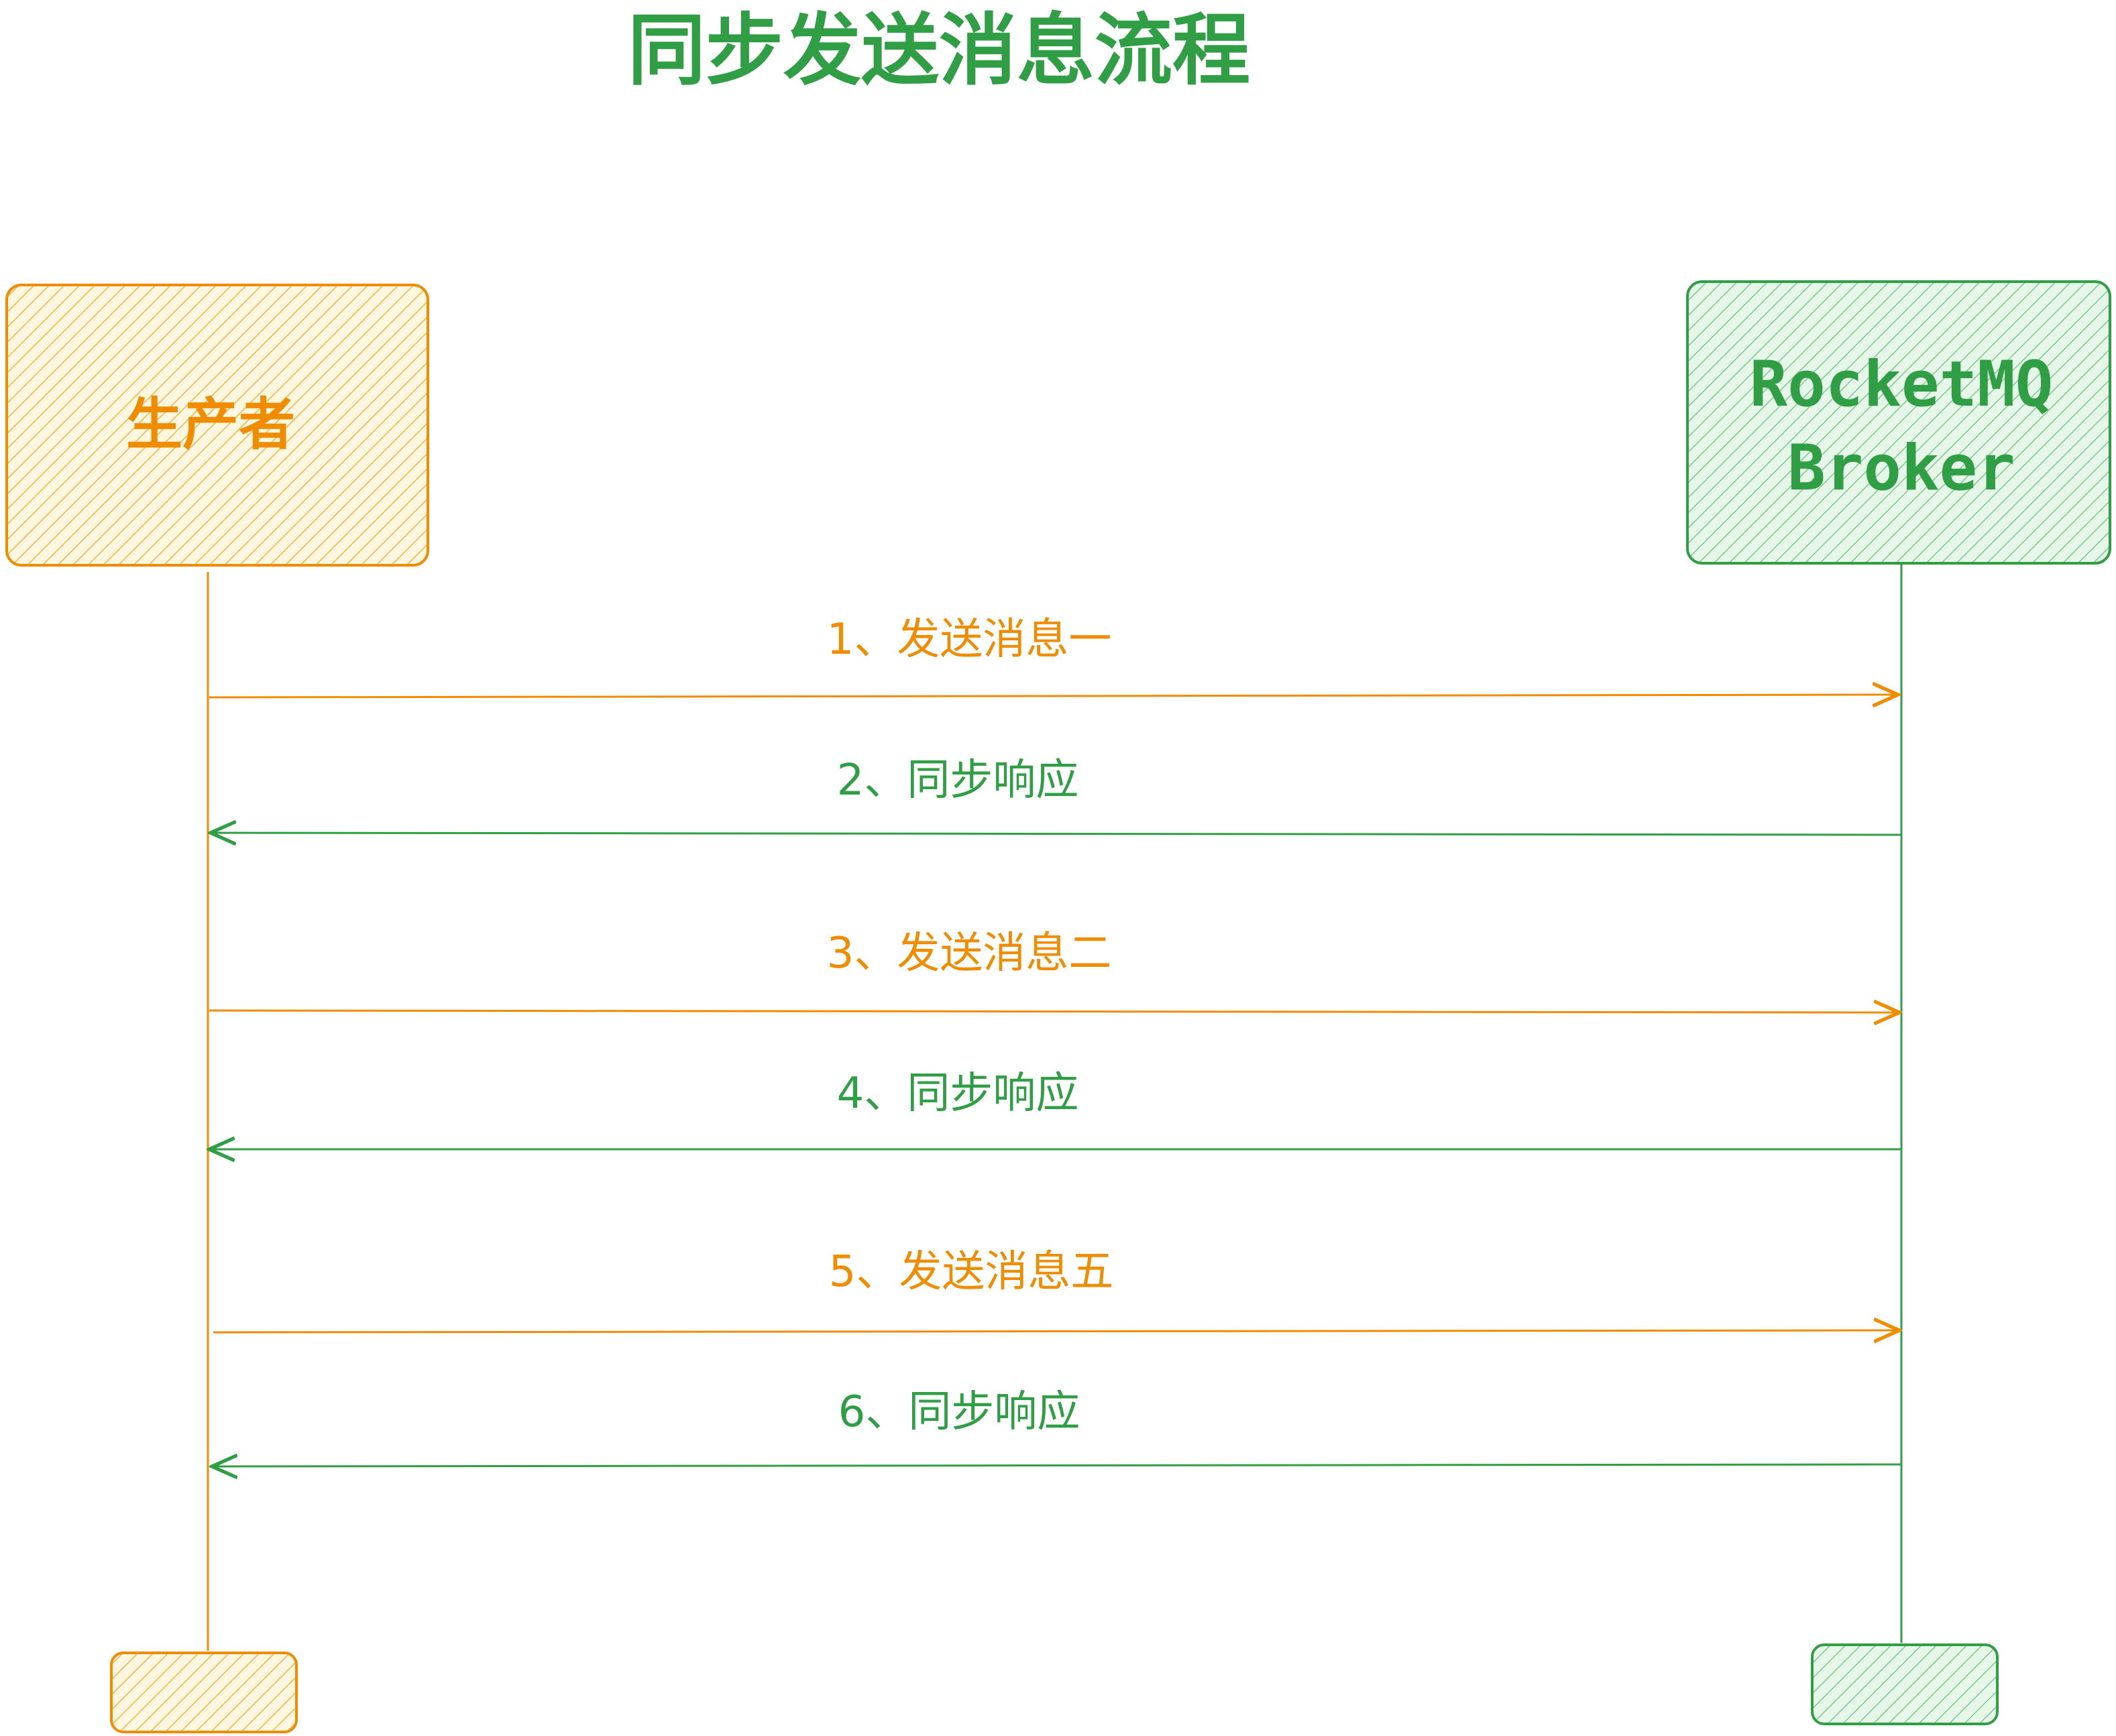 This screenshot has height=1736, width=2116. Describe the element at coordinates (1901, 468) in the screenshot. I see `broker-label-line2: Broker` at that location.